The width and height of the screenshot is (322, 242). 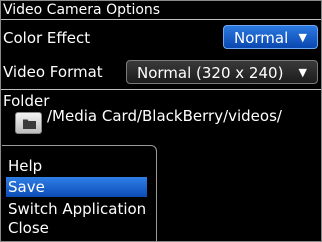 I want to click on menu-item-help: Help, so click(x=76, y=166).